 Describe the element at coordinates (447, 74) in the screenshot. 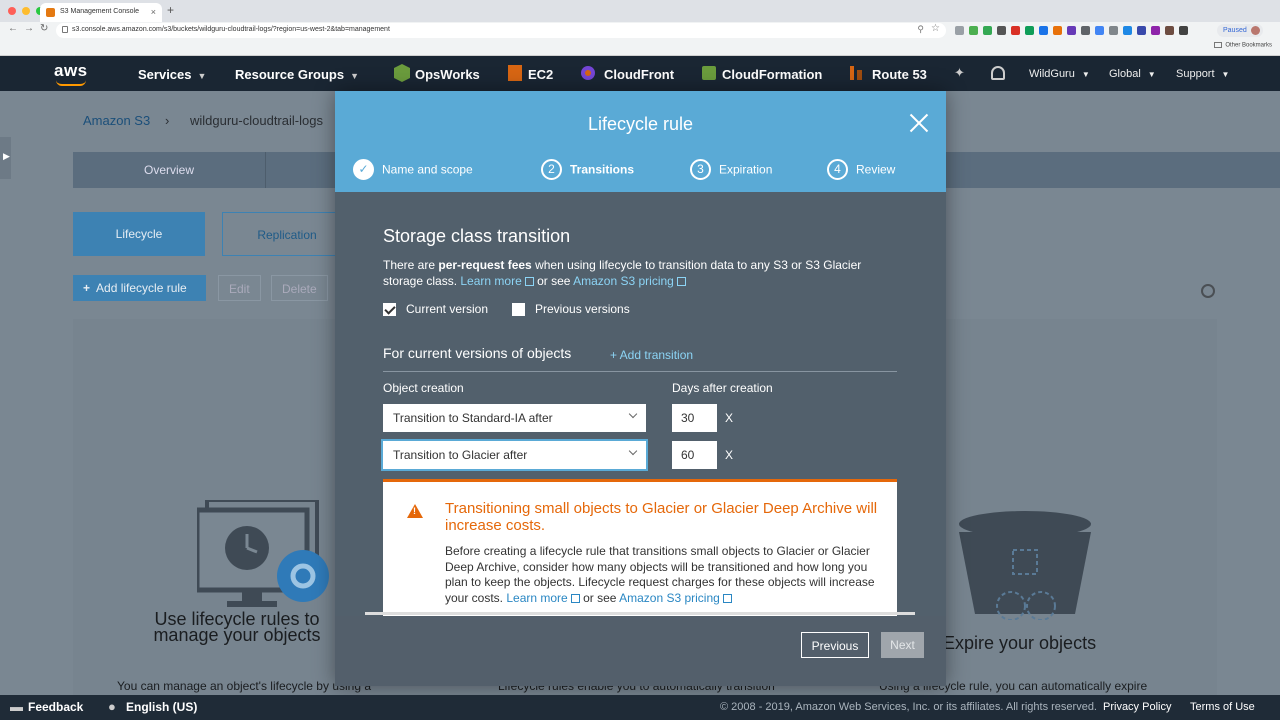

I see `opsworks-link: OpsWorks` at that location.